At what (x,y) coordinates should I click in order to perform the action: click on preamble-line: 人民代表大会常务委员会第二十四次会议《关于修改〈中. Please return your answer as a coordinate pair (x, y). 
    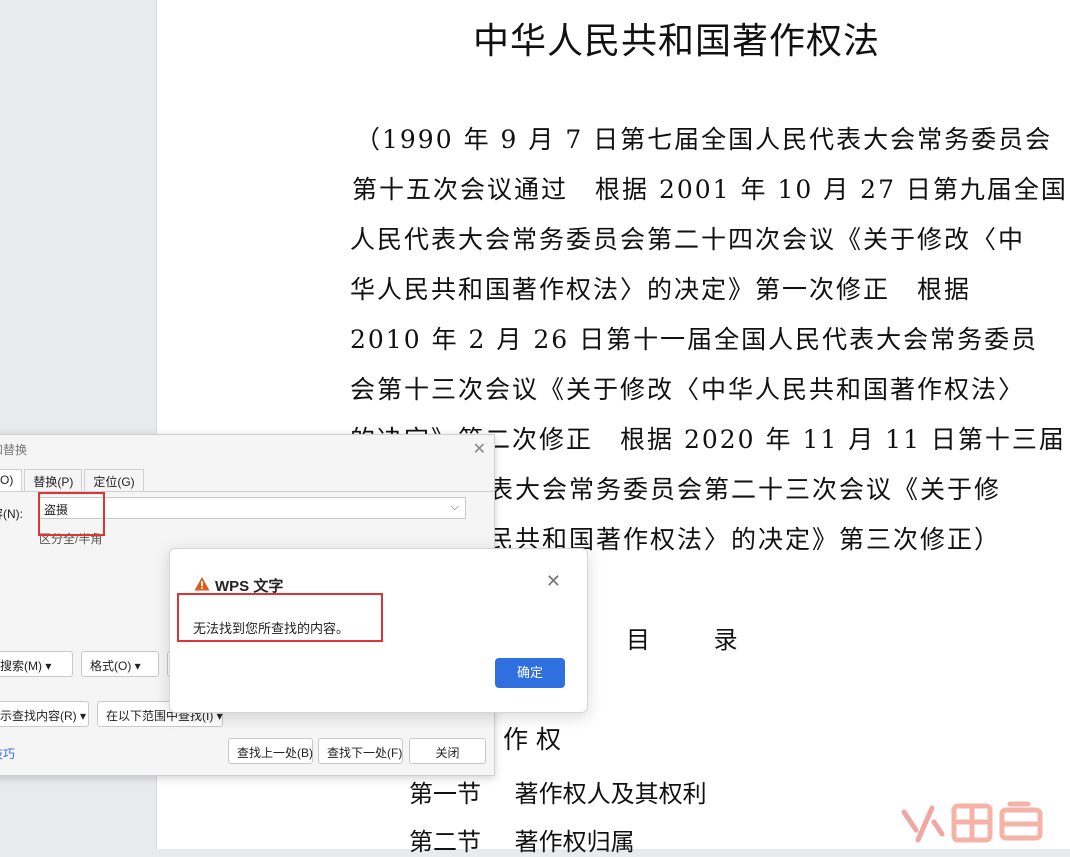
    Looking at the image, I should click on (688, 239).